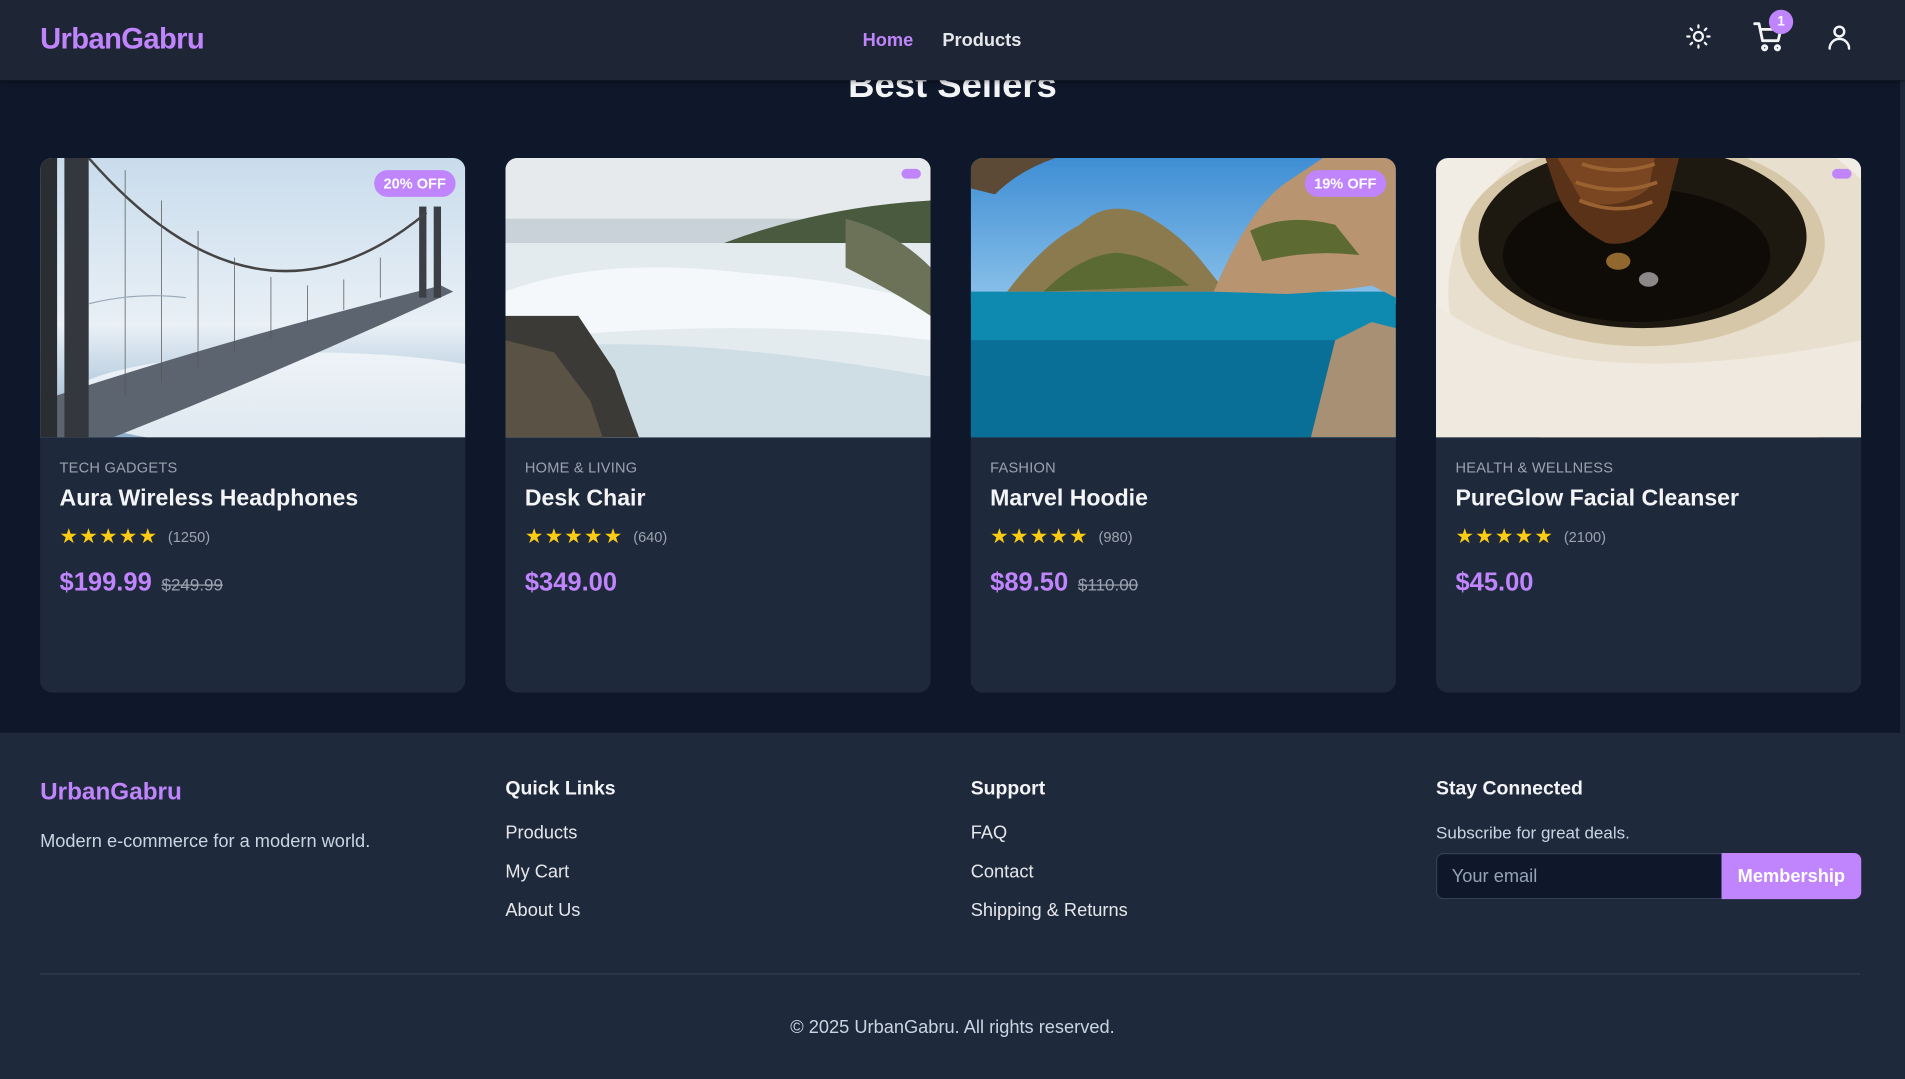 The image size is (1905, 1079). Describe the element at coordinates (1584, 537) in the screenshot. I see `review-count: (2100)` at that location.